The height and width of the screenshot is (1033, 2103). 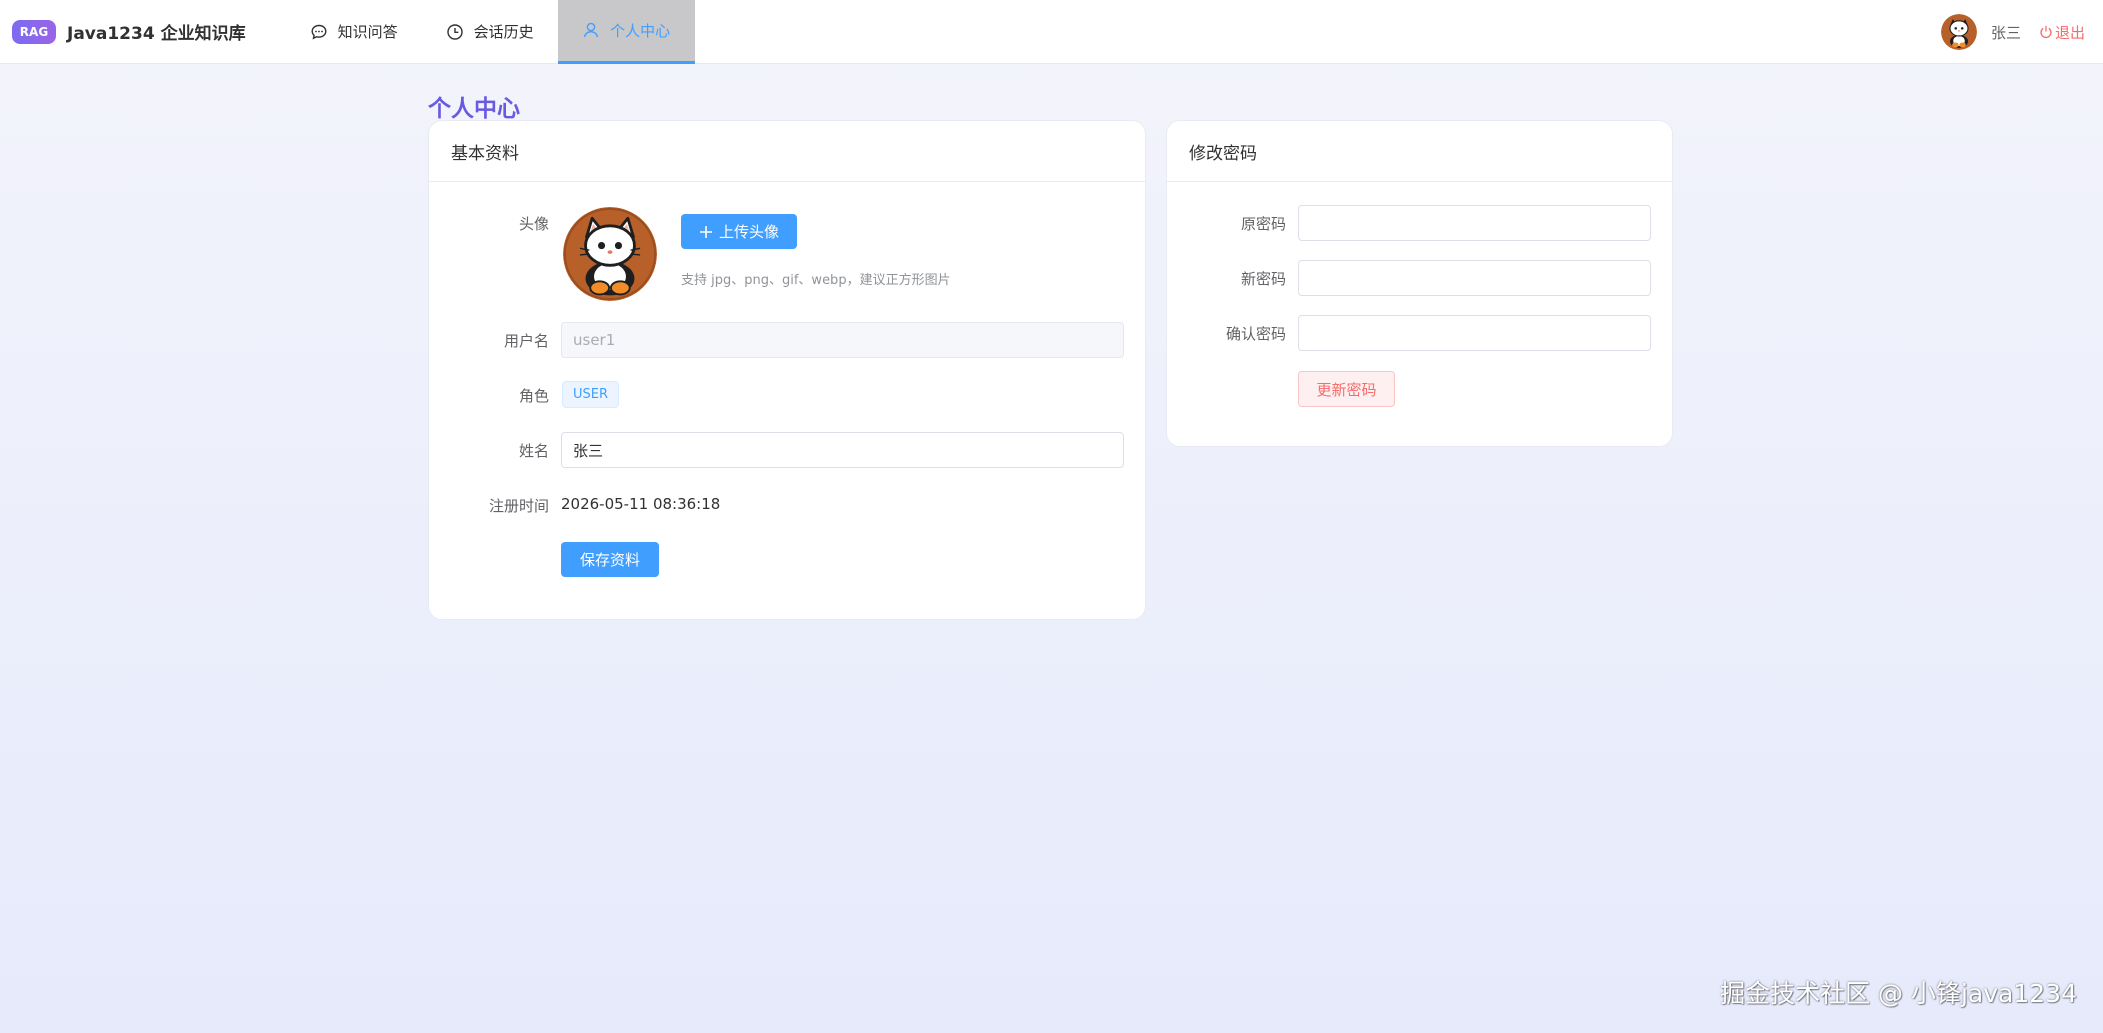 I want to click on page-title: 个人中心, so click(x=474, y=109).